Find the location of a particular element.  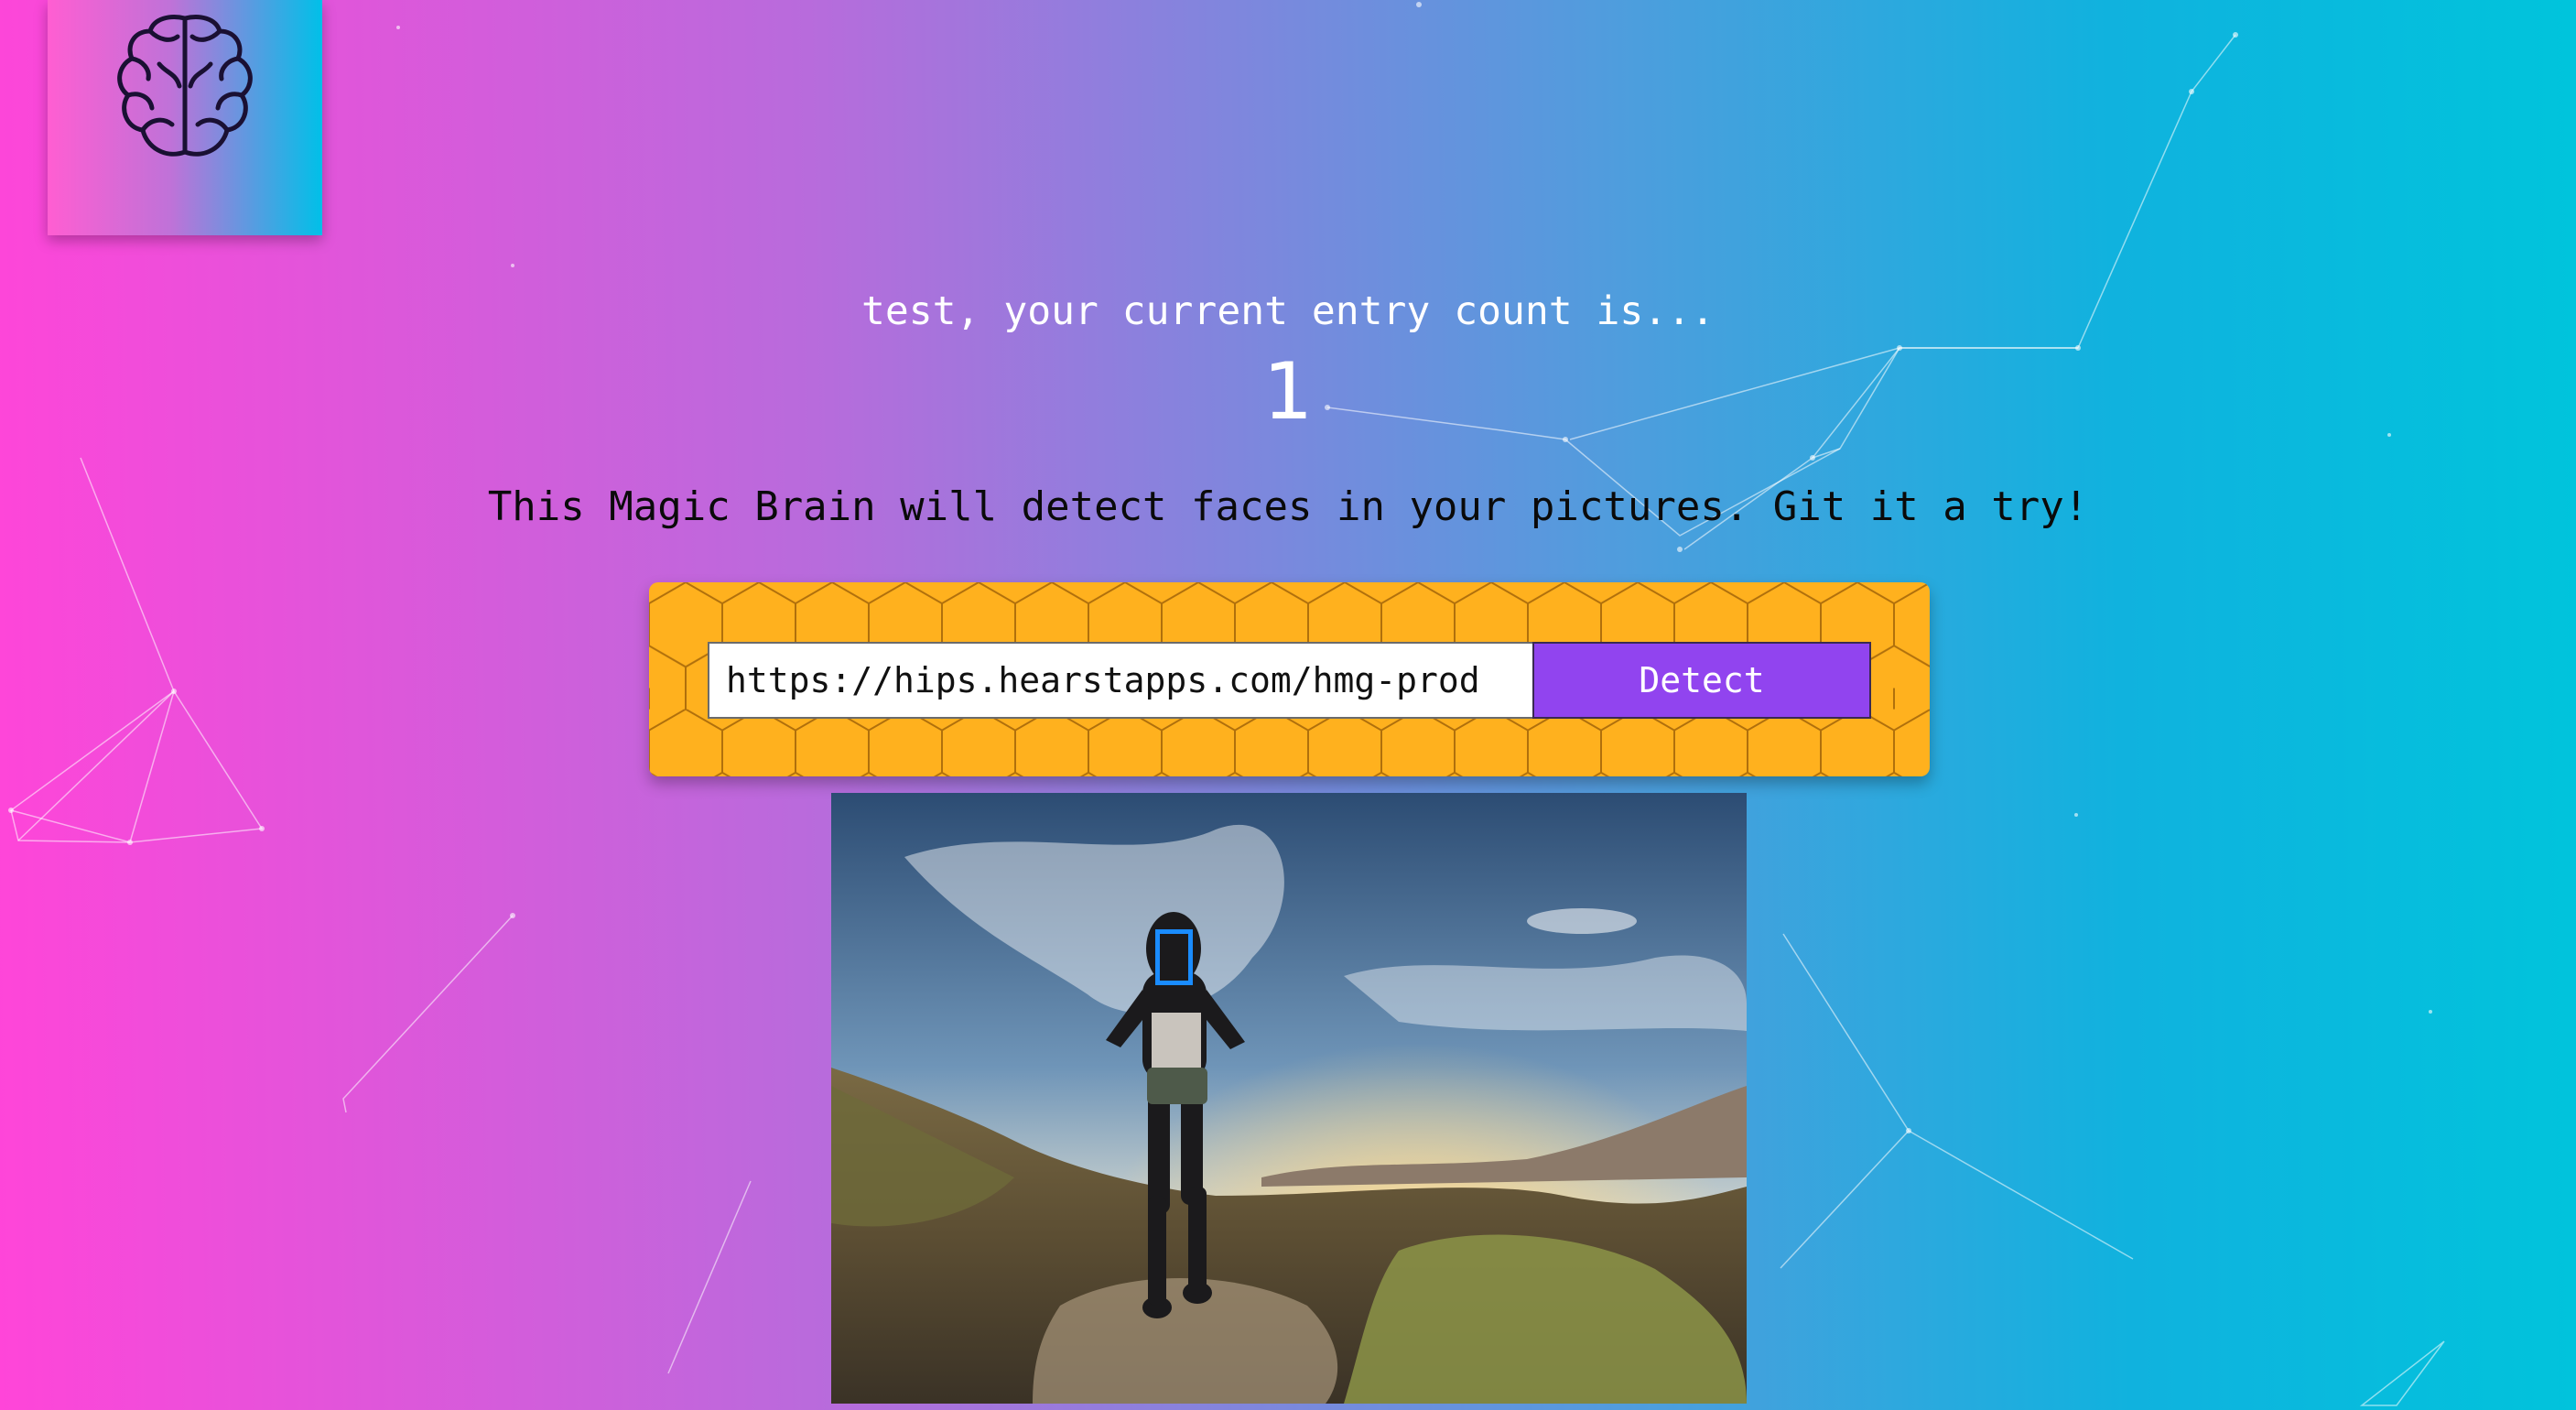

logo-card is located at coordinates (185, 118).